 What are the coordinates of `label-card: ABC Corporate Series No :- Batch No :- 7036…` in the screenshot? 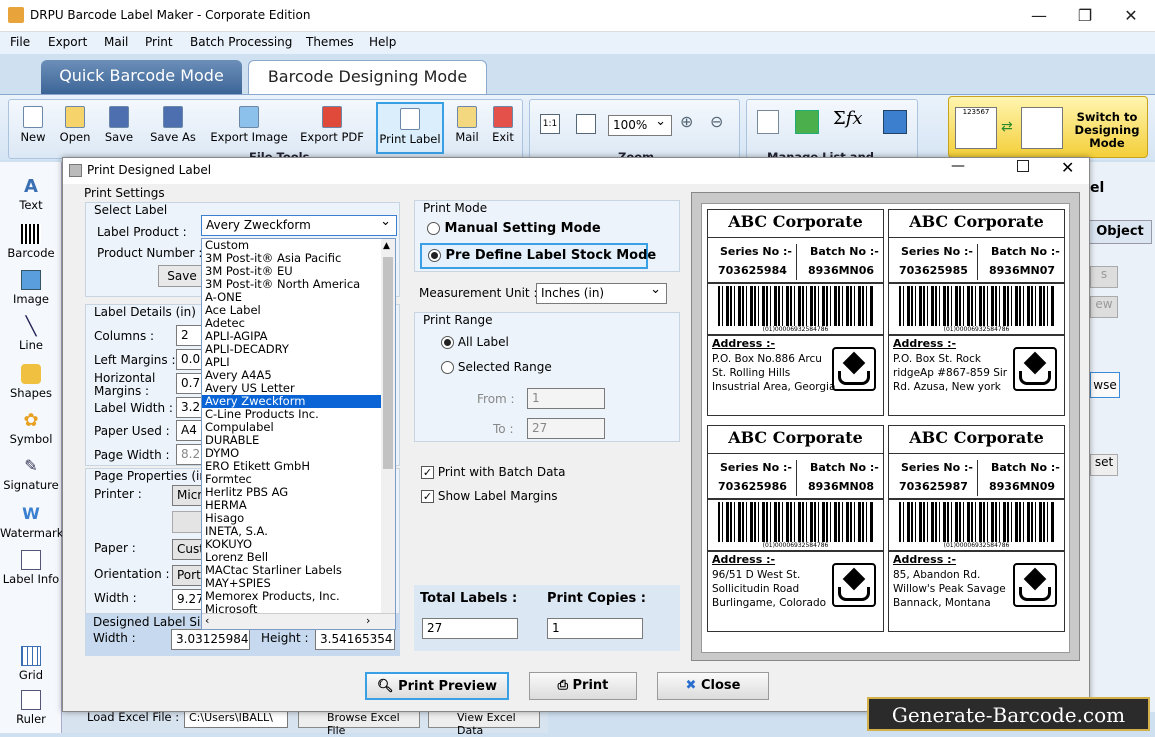 It's located at (795, 312).